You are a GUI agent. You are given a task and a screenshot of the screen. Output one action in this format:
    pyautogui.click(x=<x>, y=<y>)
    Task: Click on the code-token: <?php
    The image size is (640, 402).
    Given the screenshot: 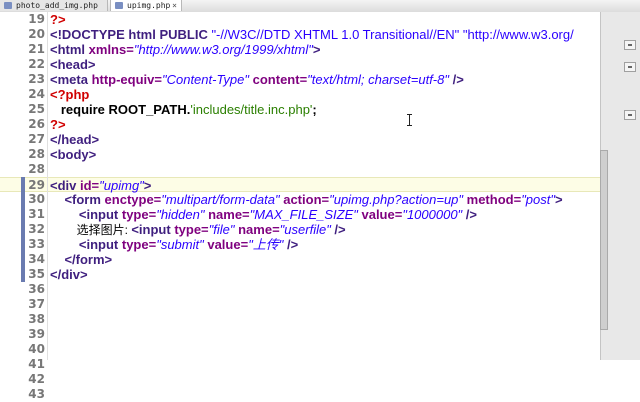 What is the action you would take?
    pyautogui.click(x=70, y=94)
    